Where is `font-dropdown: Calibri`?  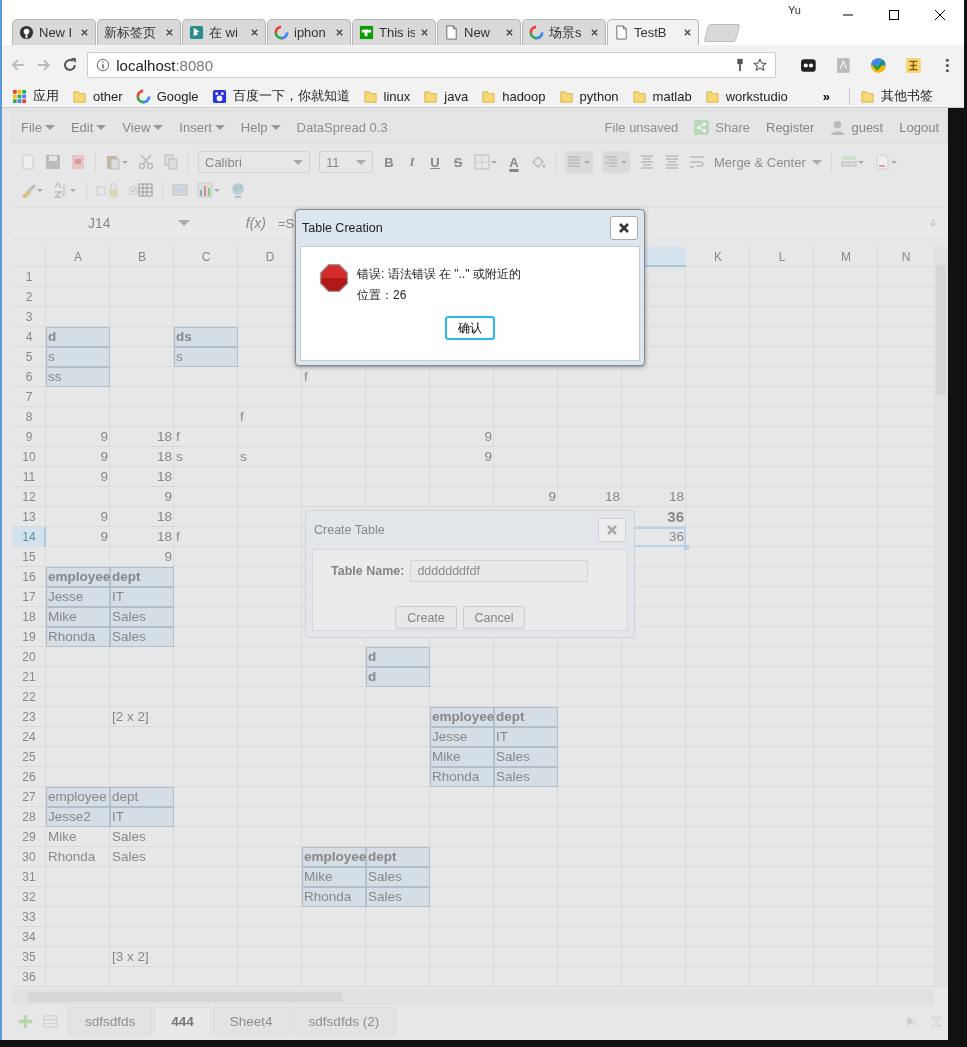
font-dropdown: Calibri is located at coordinates (254, 162).